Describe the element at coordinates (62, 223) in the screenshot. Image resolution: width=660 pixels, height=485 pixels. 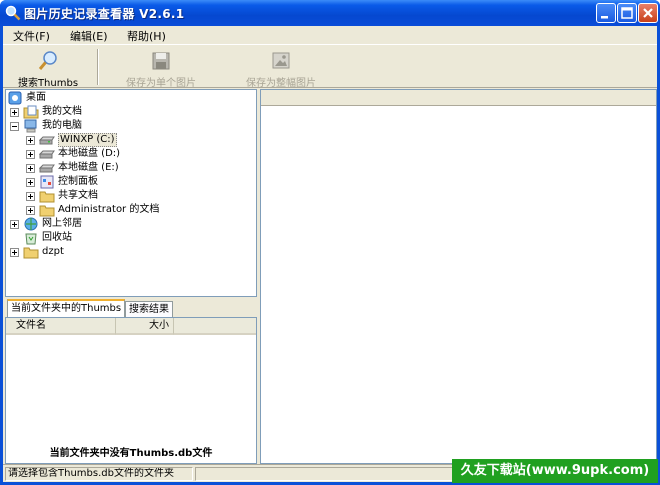
I see `tree-item-label: 网上邻居` at that location.